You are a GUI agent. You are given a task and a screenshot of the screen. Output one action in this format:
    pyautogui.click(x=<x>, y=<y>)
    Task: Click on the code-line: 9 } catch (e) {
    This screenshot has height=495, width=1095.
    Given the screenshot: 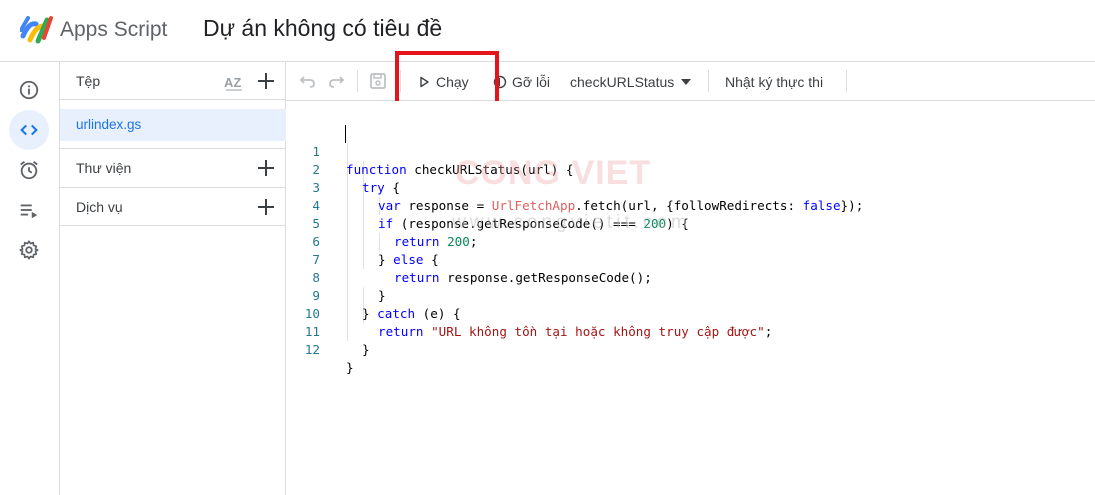 What is the action you would take?
    pyautogui.click(x=690, y=295)
    